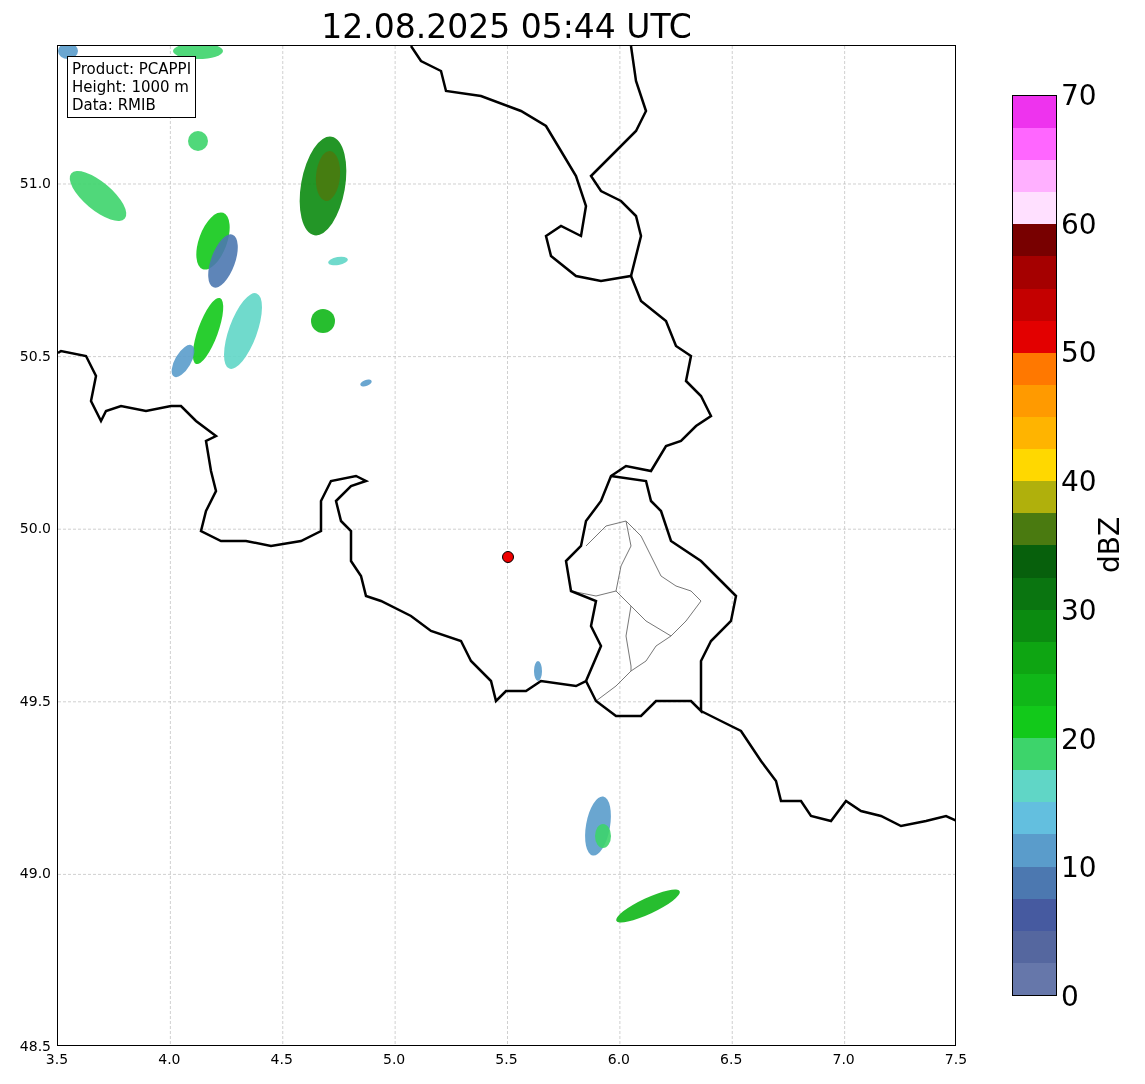 The image size is (1145, 1084). Describe the element at coordinates (1079, 610) in the screenshot. I see `colorbar-tick-label: 30` at that location.